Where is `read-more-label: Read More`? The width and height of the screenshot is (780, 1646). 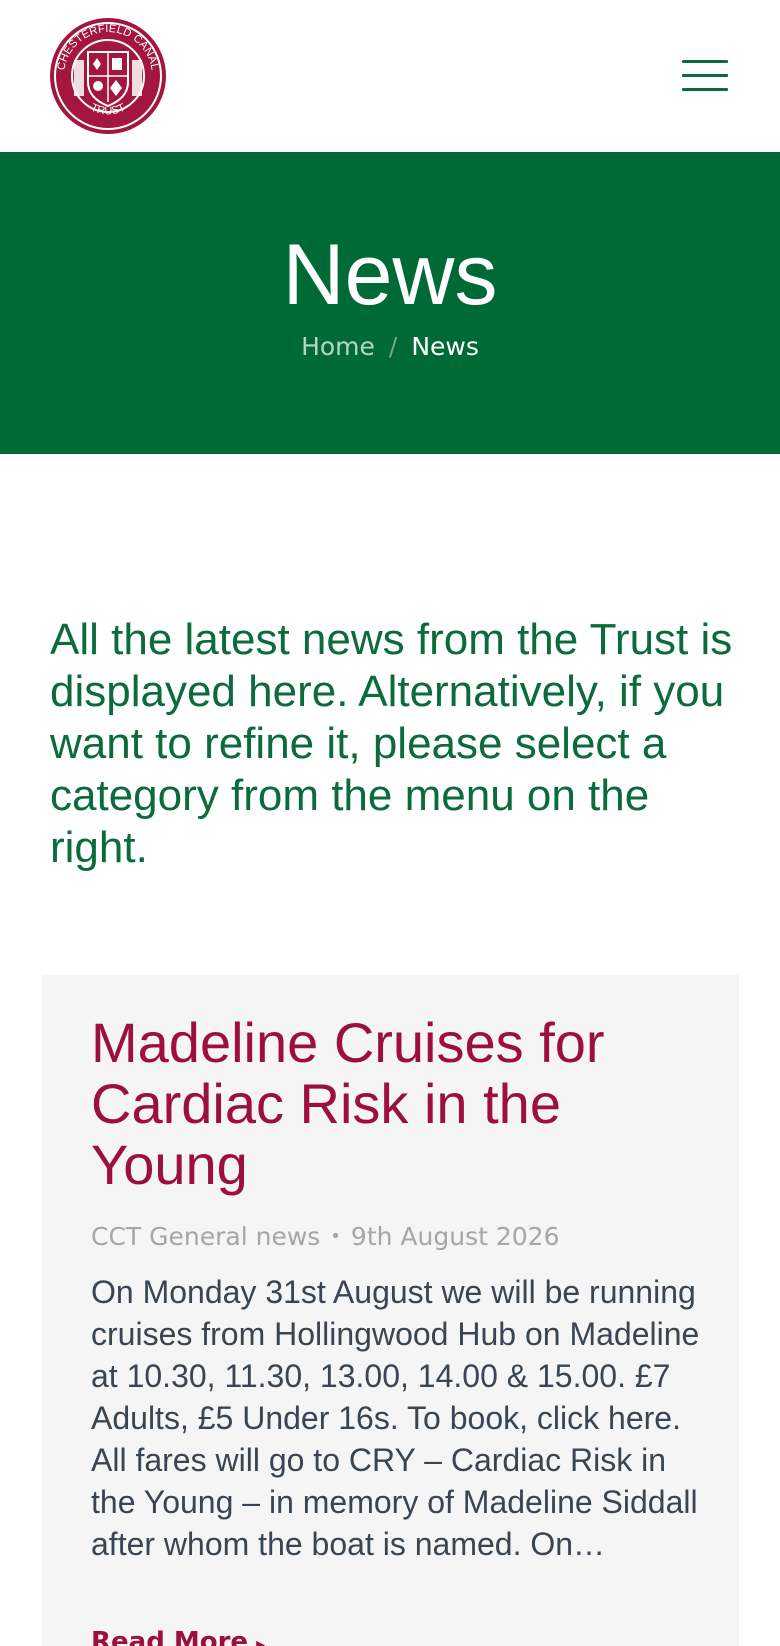 read-more-label: Read More is located at coordinates (170, 1636).